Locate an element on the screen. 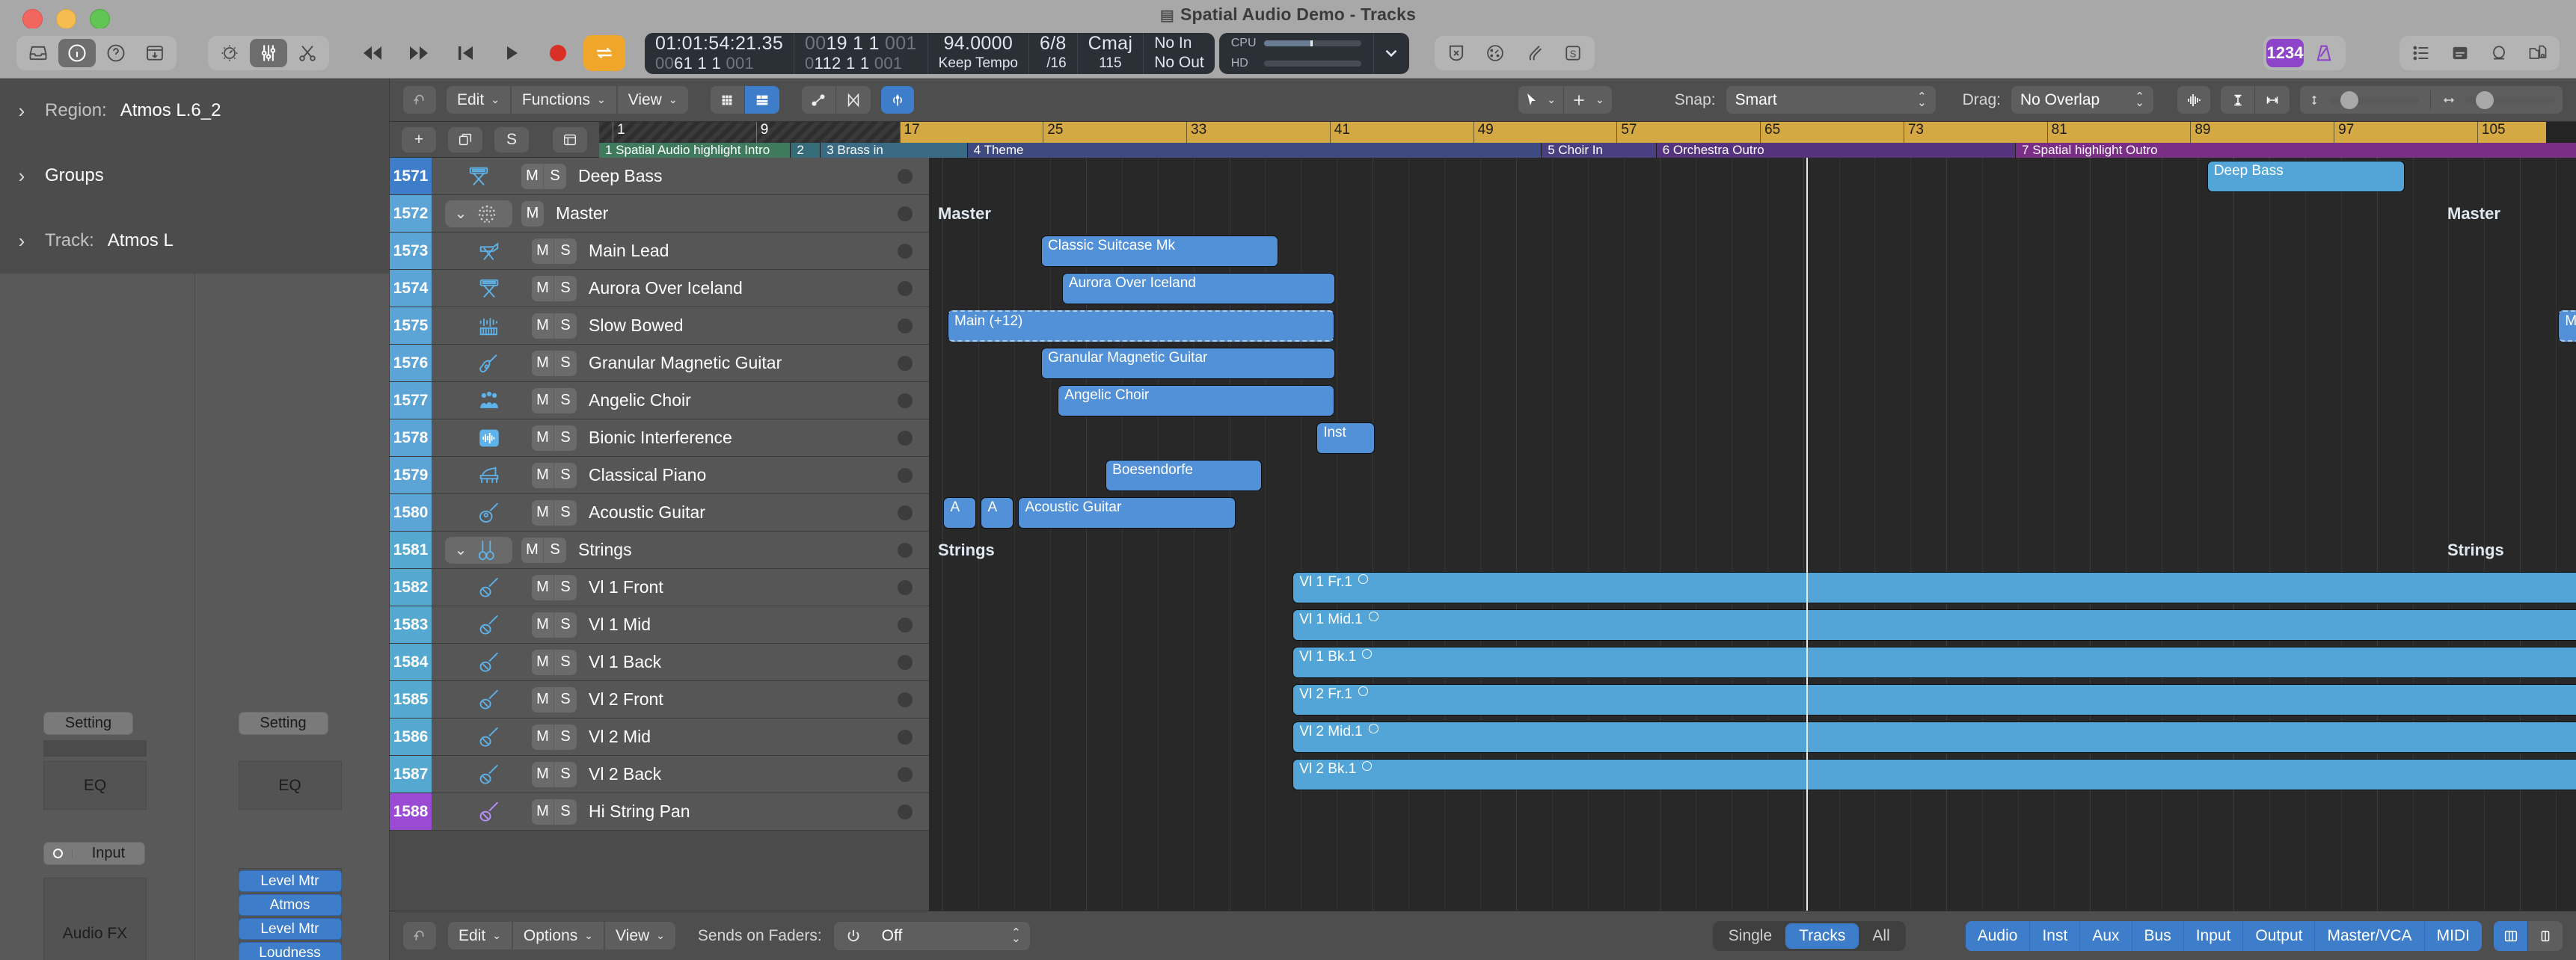 The height and width of the screenshot is (960, 2576). track-number: 1572 is located at coordinates (411, 213).